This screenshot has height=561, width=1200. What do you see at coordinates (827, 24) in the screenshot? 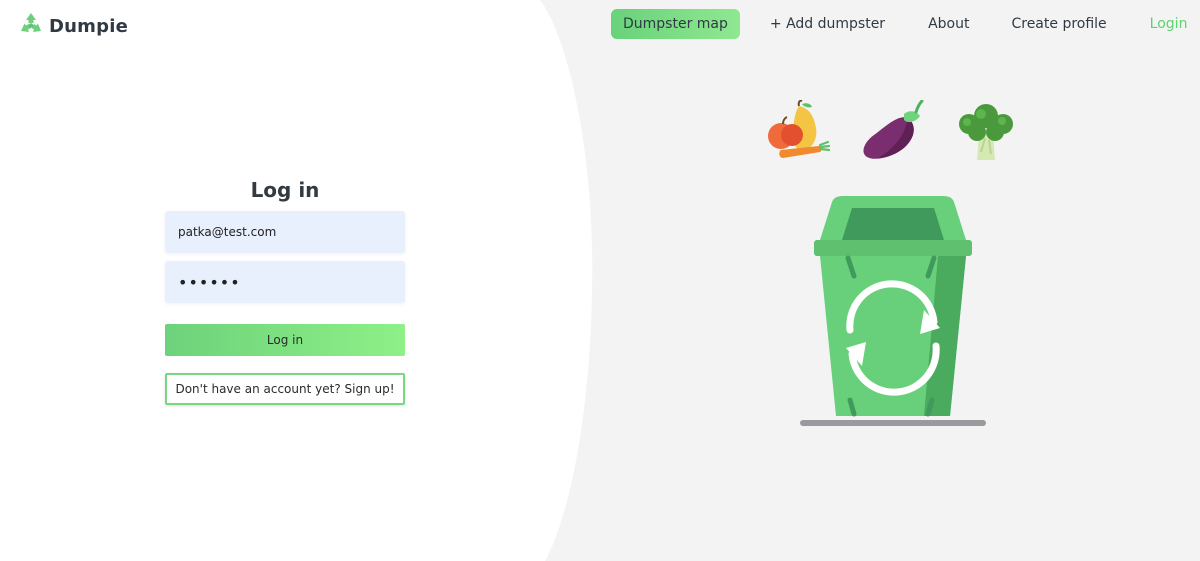
I see `nav-add-dumpster: + Add dumpster` at bounding box center [827, 24].